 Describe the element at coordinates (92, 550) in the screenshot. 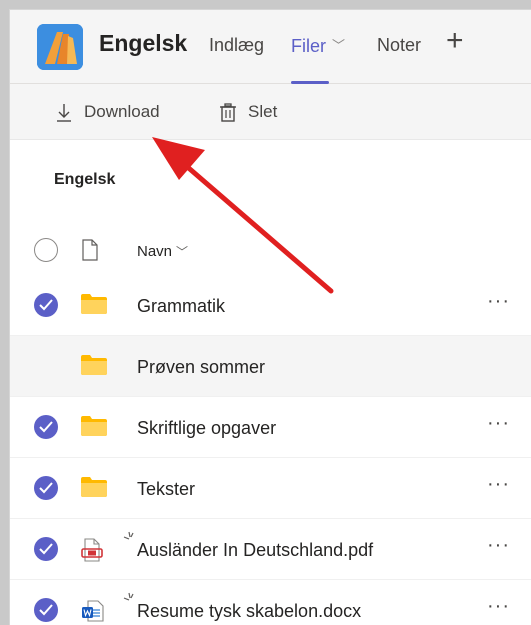

I see `pdf-file-icon` at that location.